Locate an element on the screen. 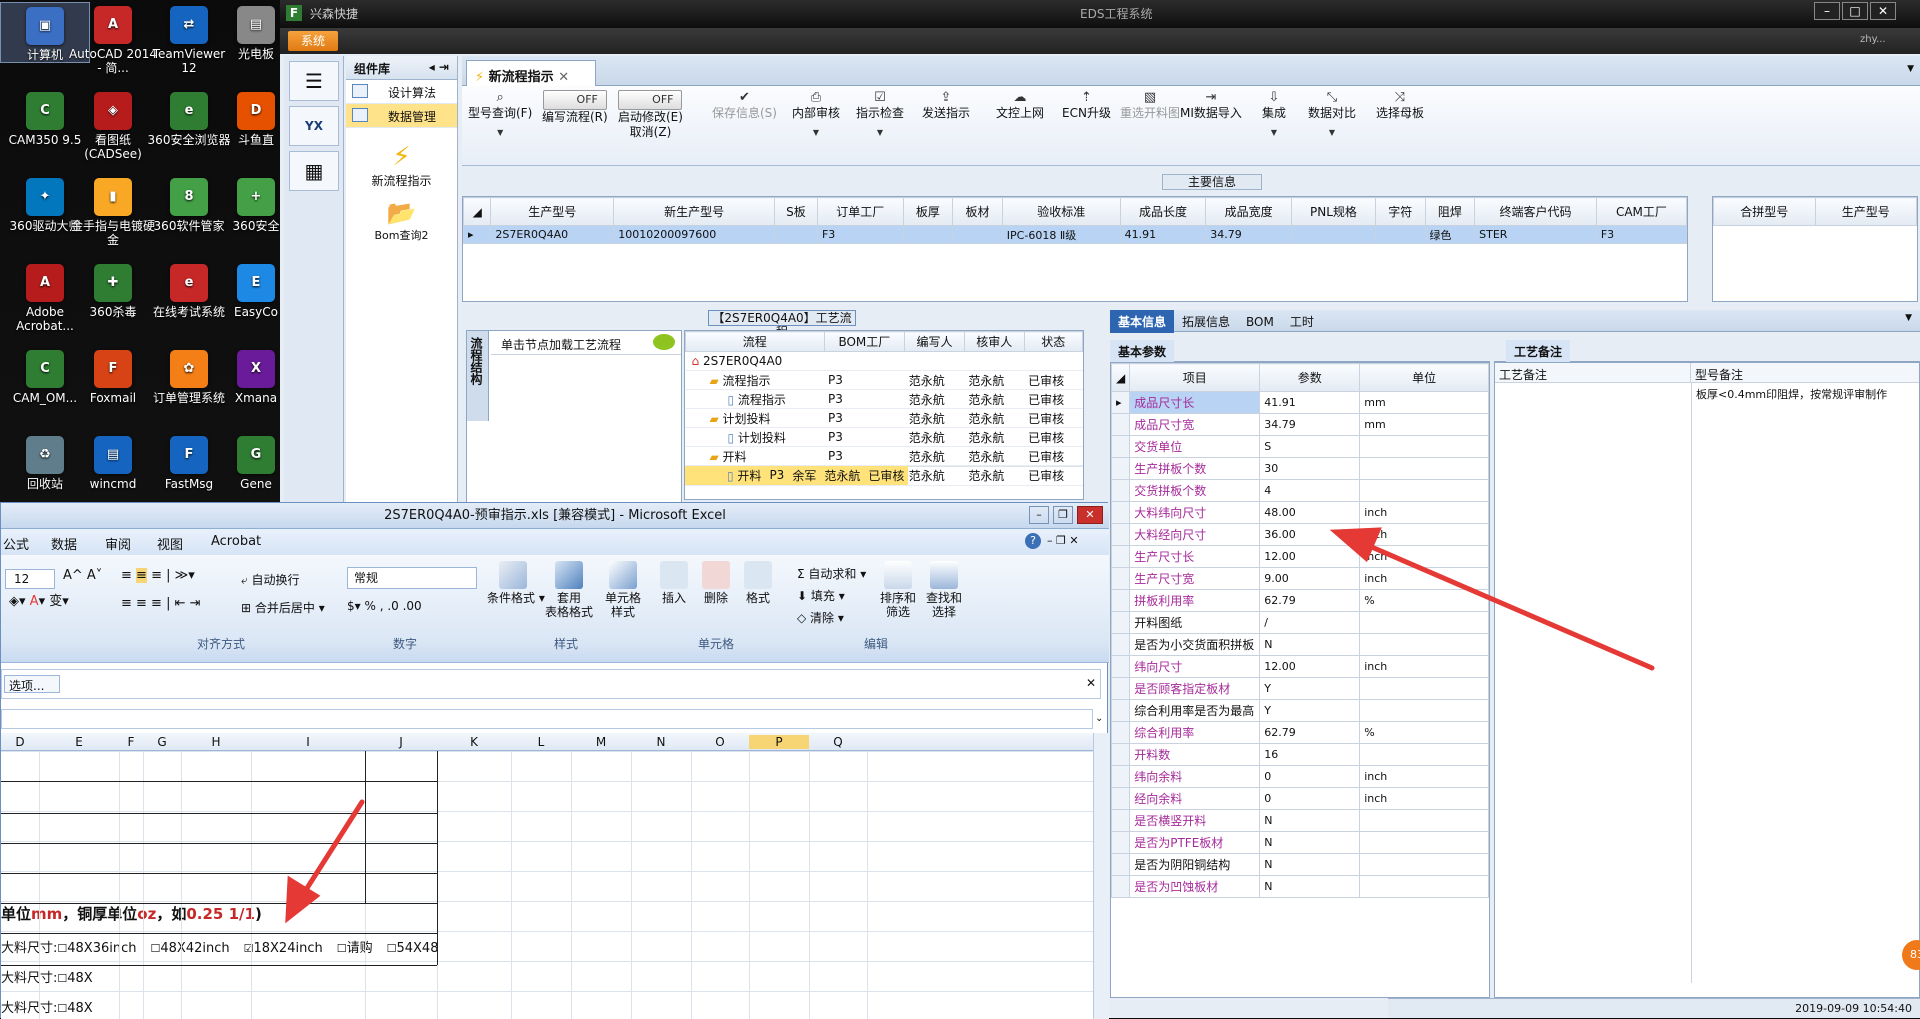 The image size is (1920, 1019). table-row: 是否为凹蚀板材 N is located at coordinates (1300, 886).